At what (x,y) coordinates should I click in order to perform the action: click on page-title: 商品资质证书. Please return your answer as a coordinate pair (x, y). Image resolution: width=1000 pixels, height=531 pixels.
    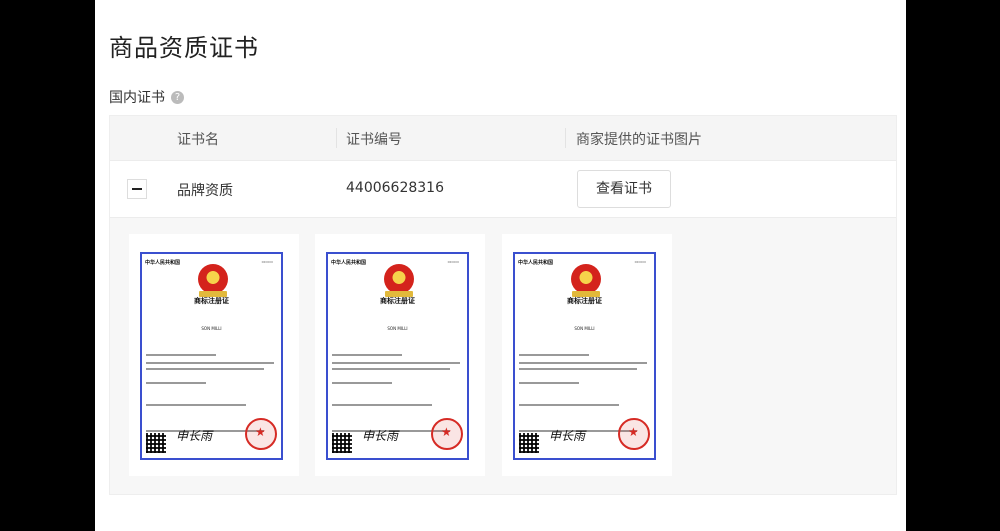
    Looking at the image, I should click on (184, 48).